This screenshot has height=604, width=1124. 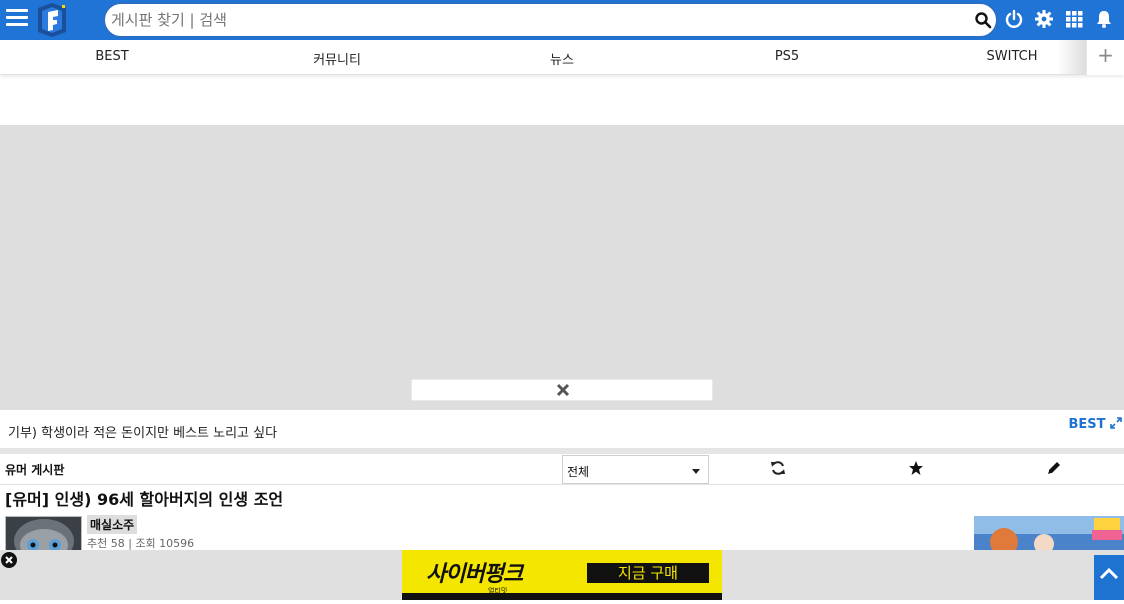 I want to click on filter-select-value: 전체, so click(x=578, y=472).